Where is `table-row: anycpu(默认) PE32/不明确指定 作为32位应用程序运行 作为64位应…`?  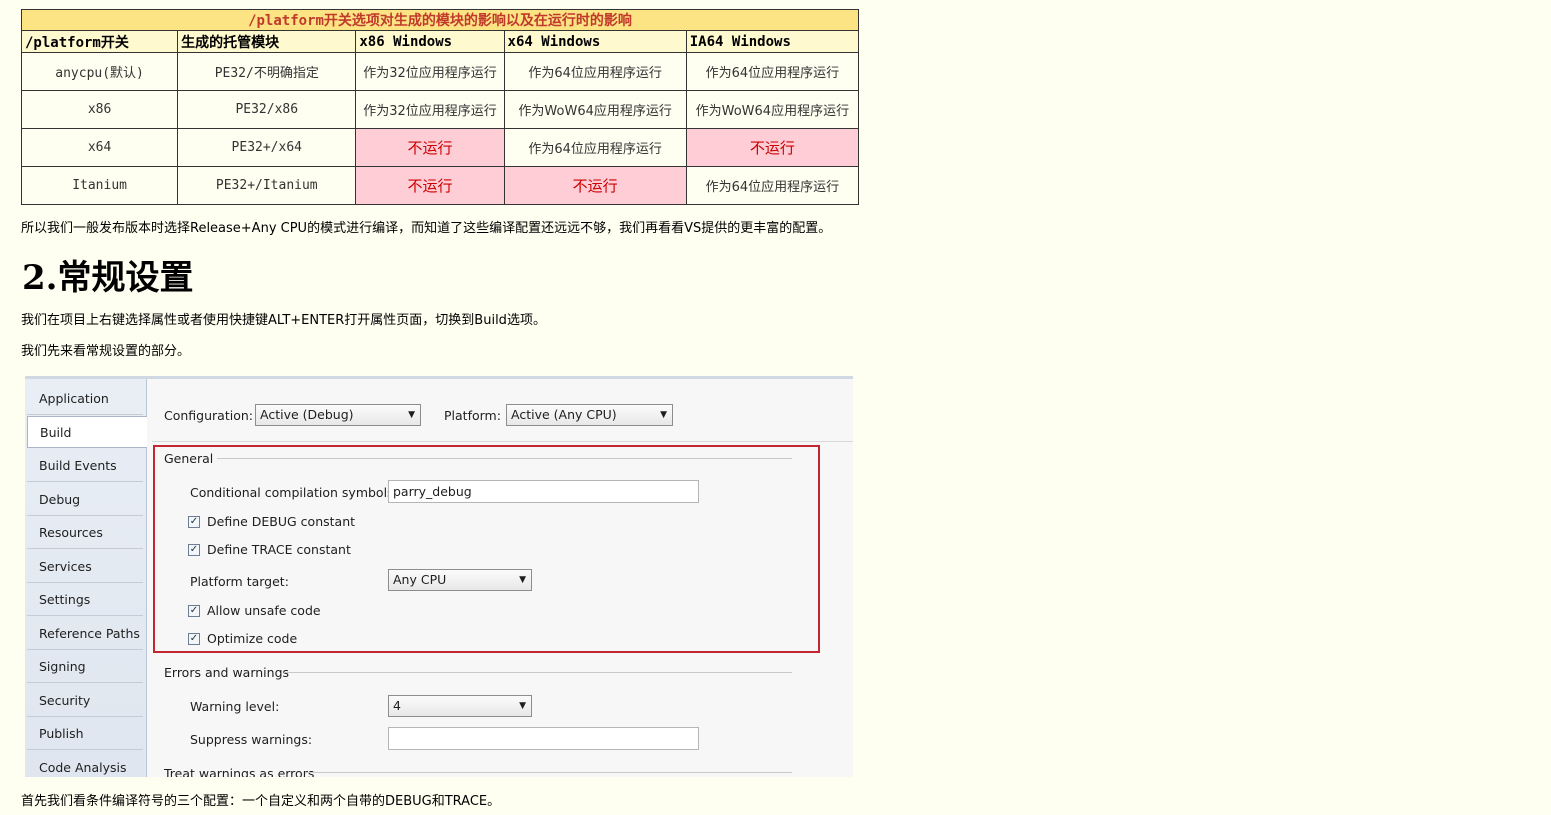
table-row: anycpu(默认) PE32/不明确指定 作为32位应用程序运行 作为64位应… is located at coordinates (440, 71).